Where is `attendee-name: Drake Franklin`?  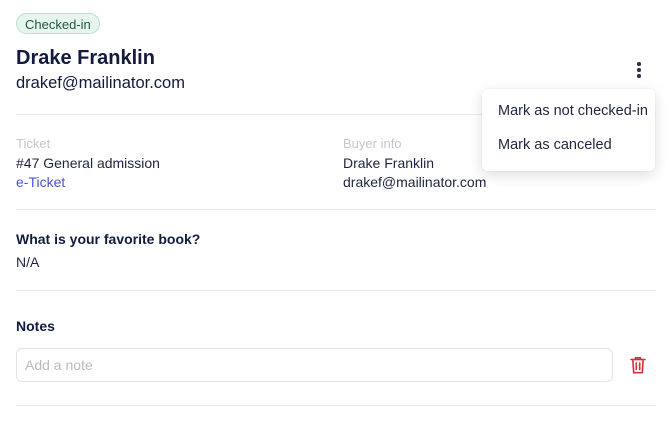
attendee-name: Drake Franklin is located at coordinates (85, 58).